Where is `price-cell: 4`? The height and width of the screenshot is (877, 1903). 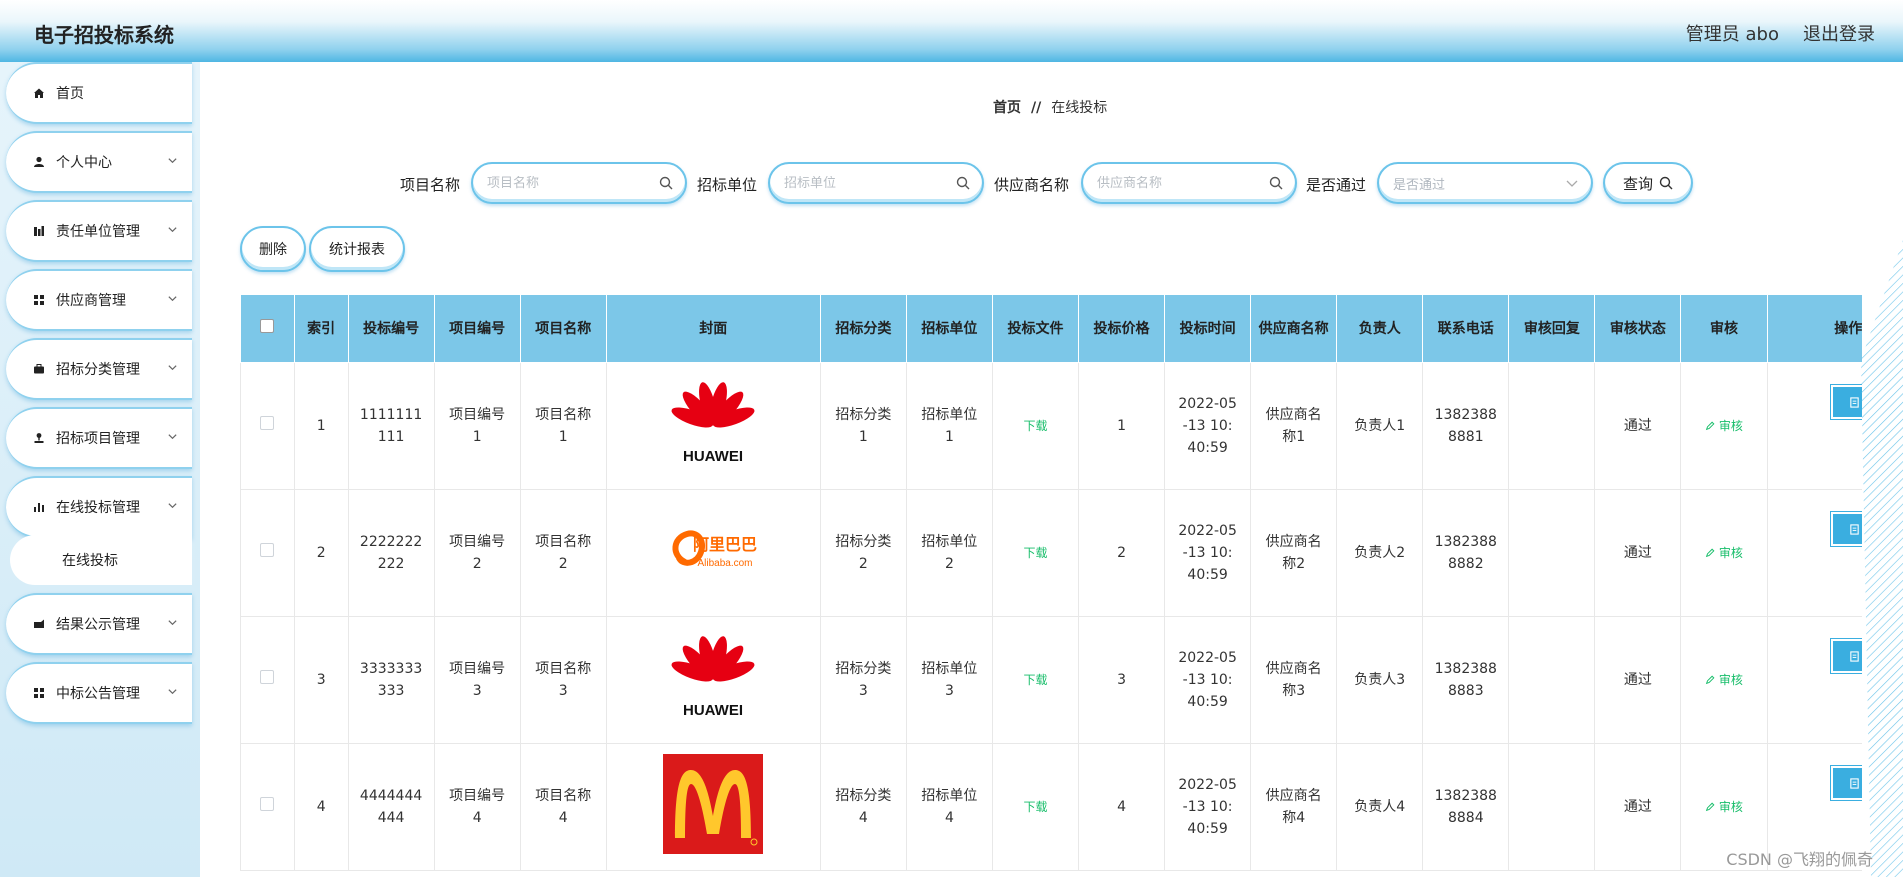 price-cell: 4 is located at coordinates (1122, 807).